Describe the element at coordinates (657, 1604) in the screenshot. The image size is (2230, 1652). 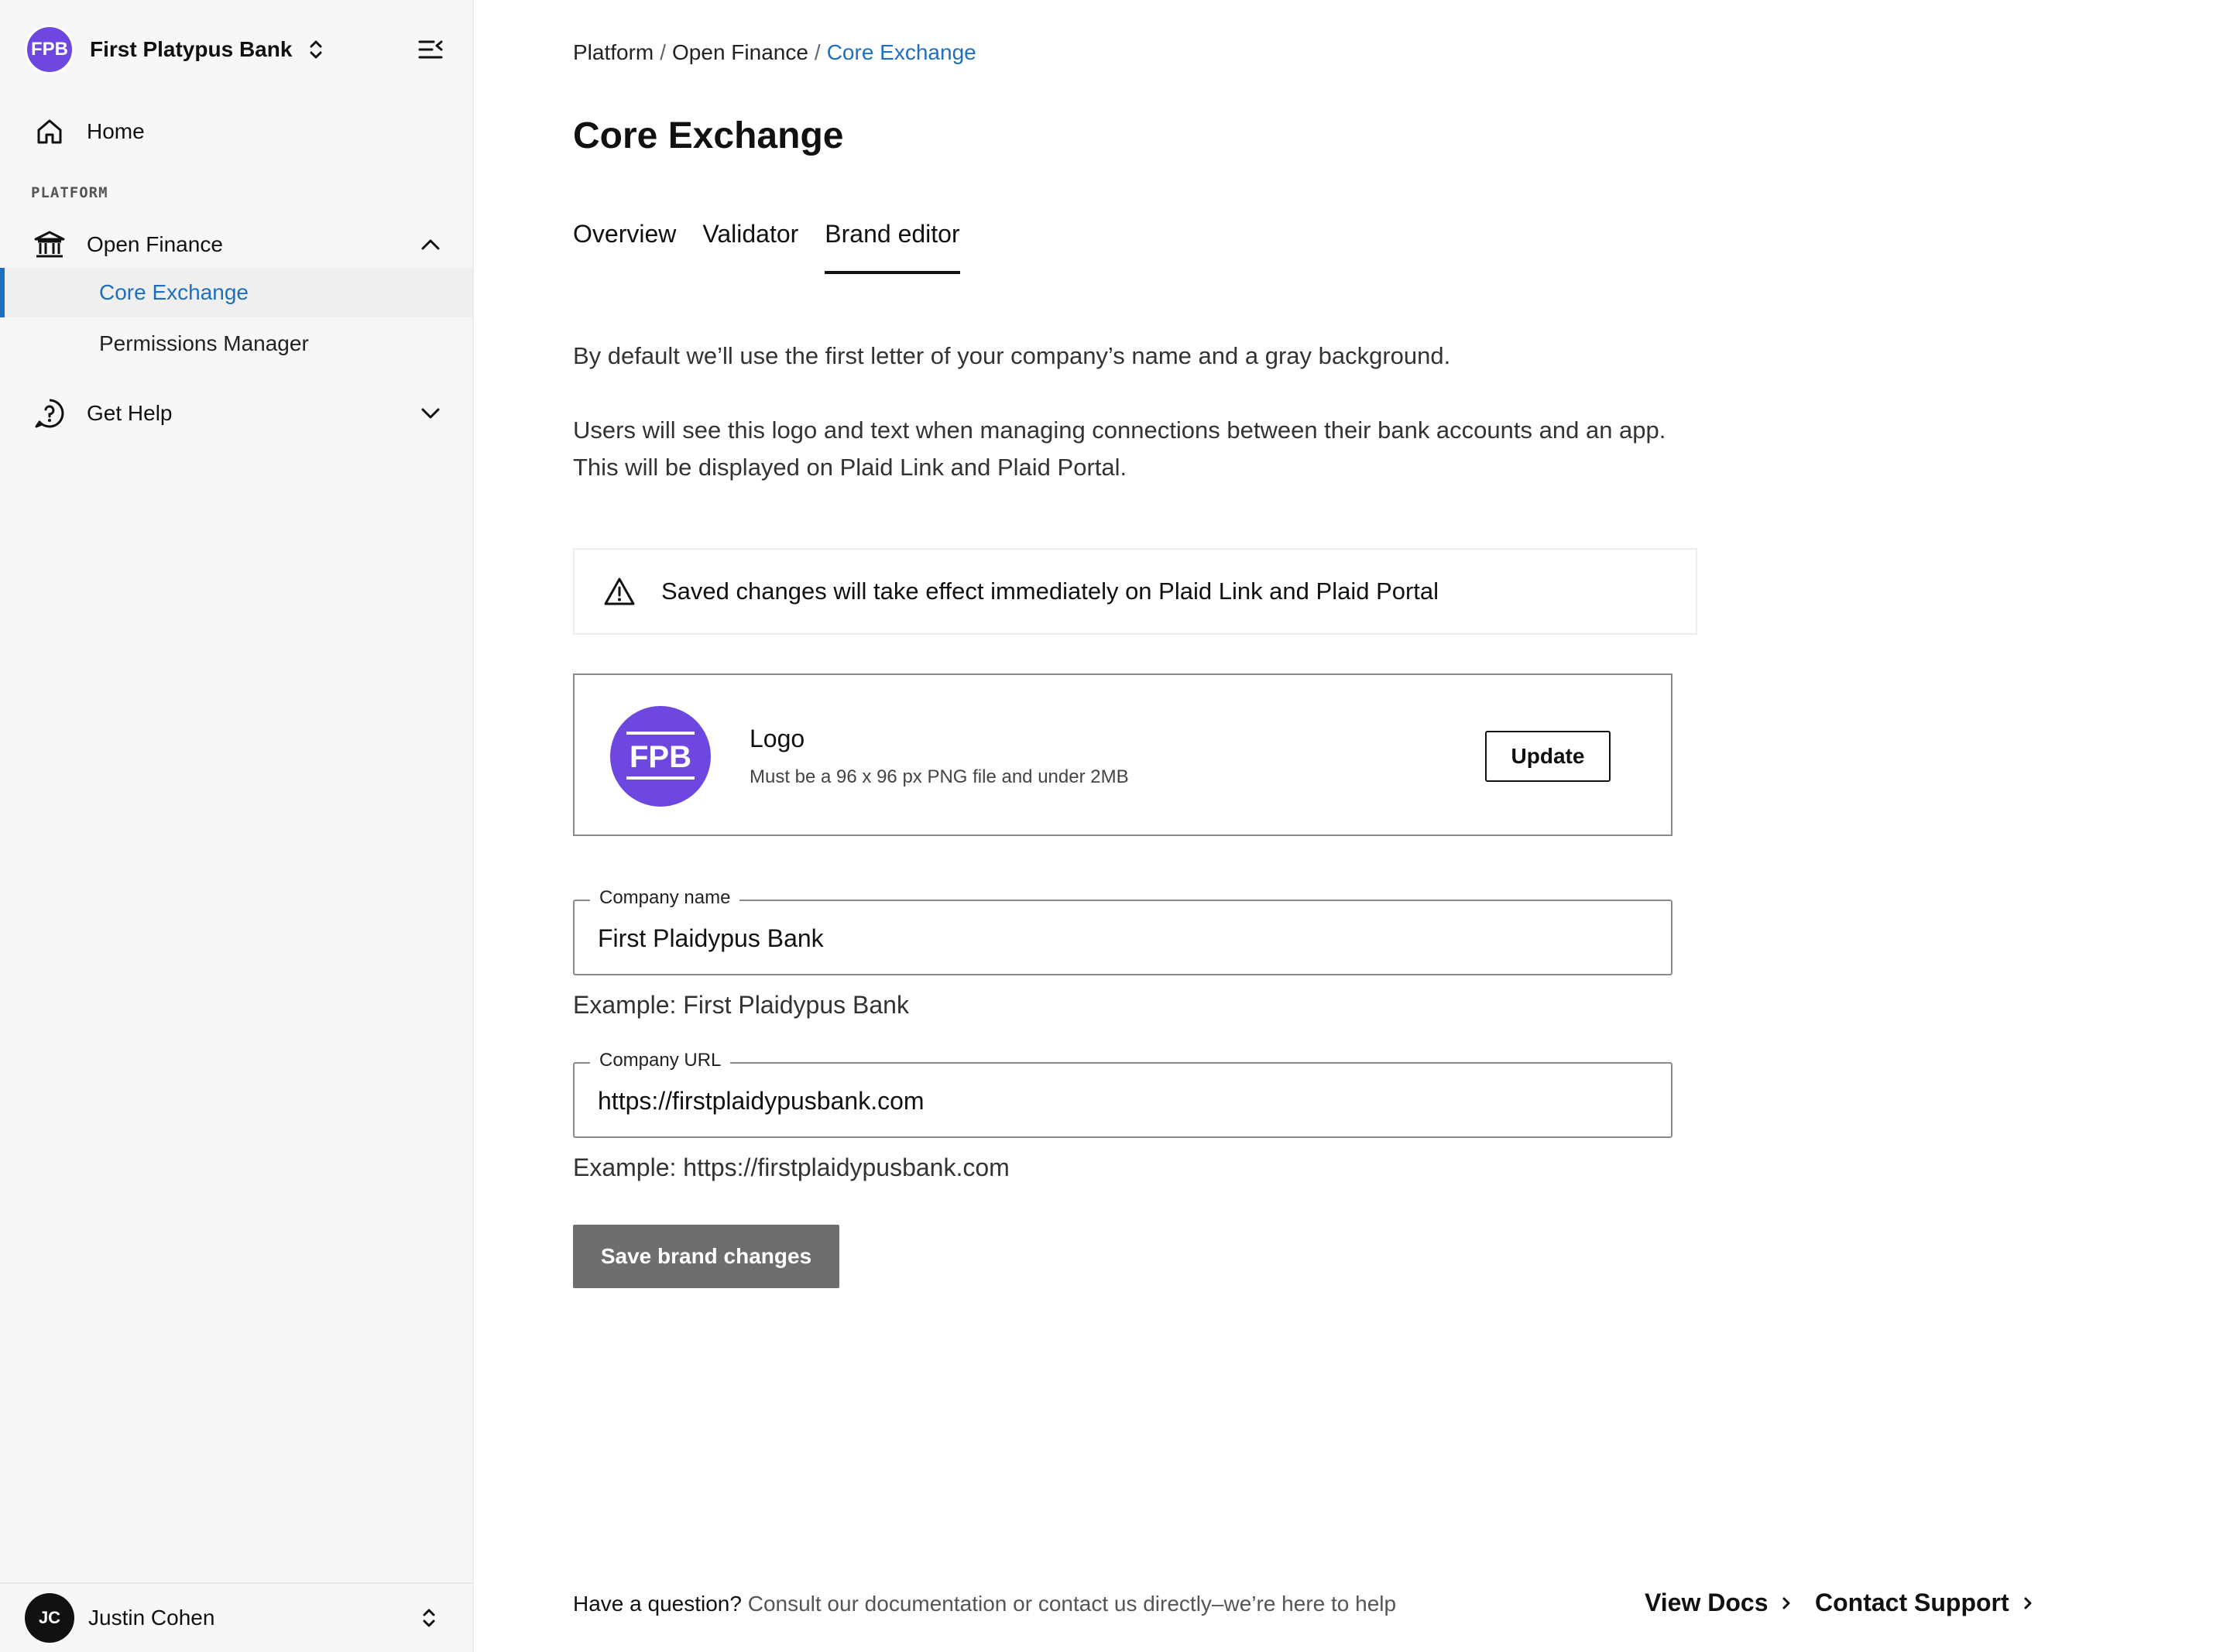
I see `footer-question: Have a question?` at that location.